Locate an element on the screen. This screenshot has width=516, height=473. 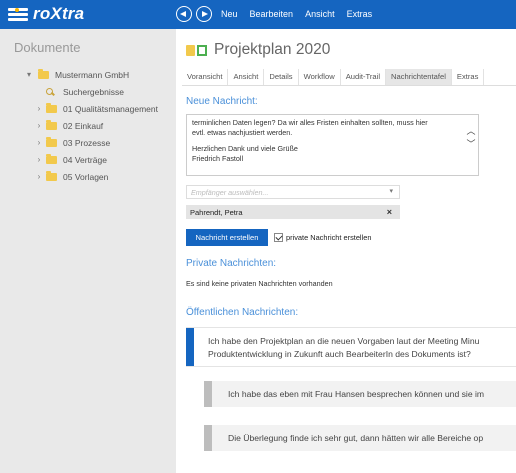
tree-item-label: 03 Prozesse is located at coordinates (87, 142).